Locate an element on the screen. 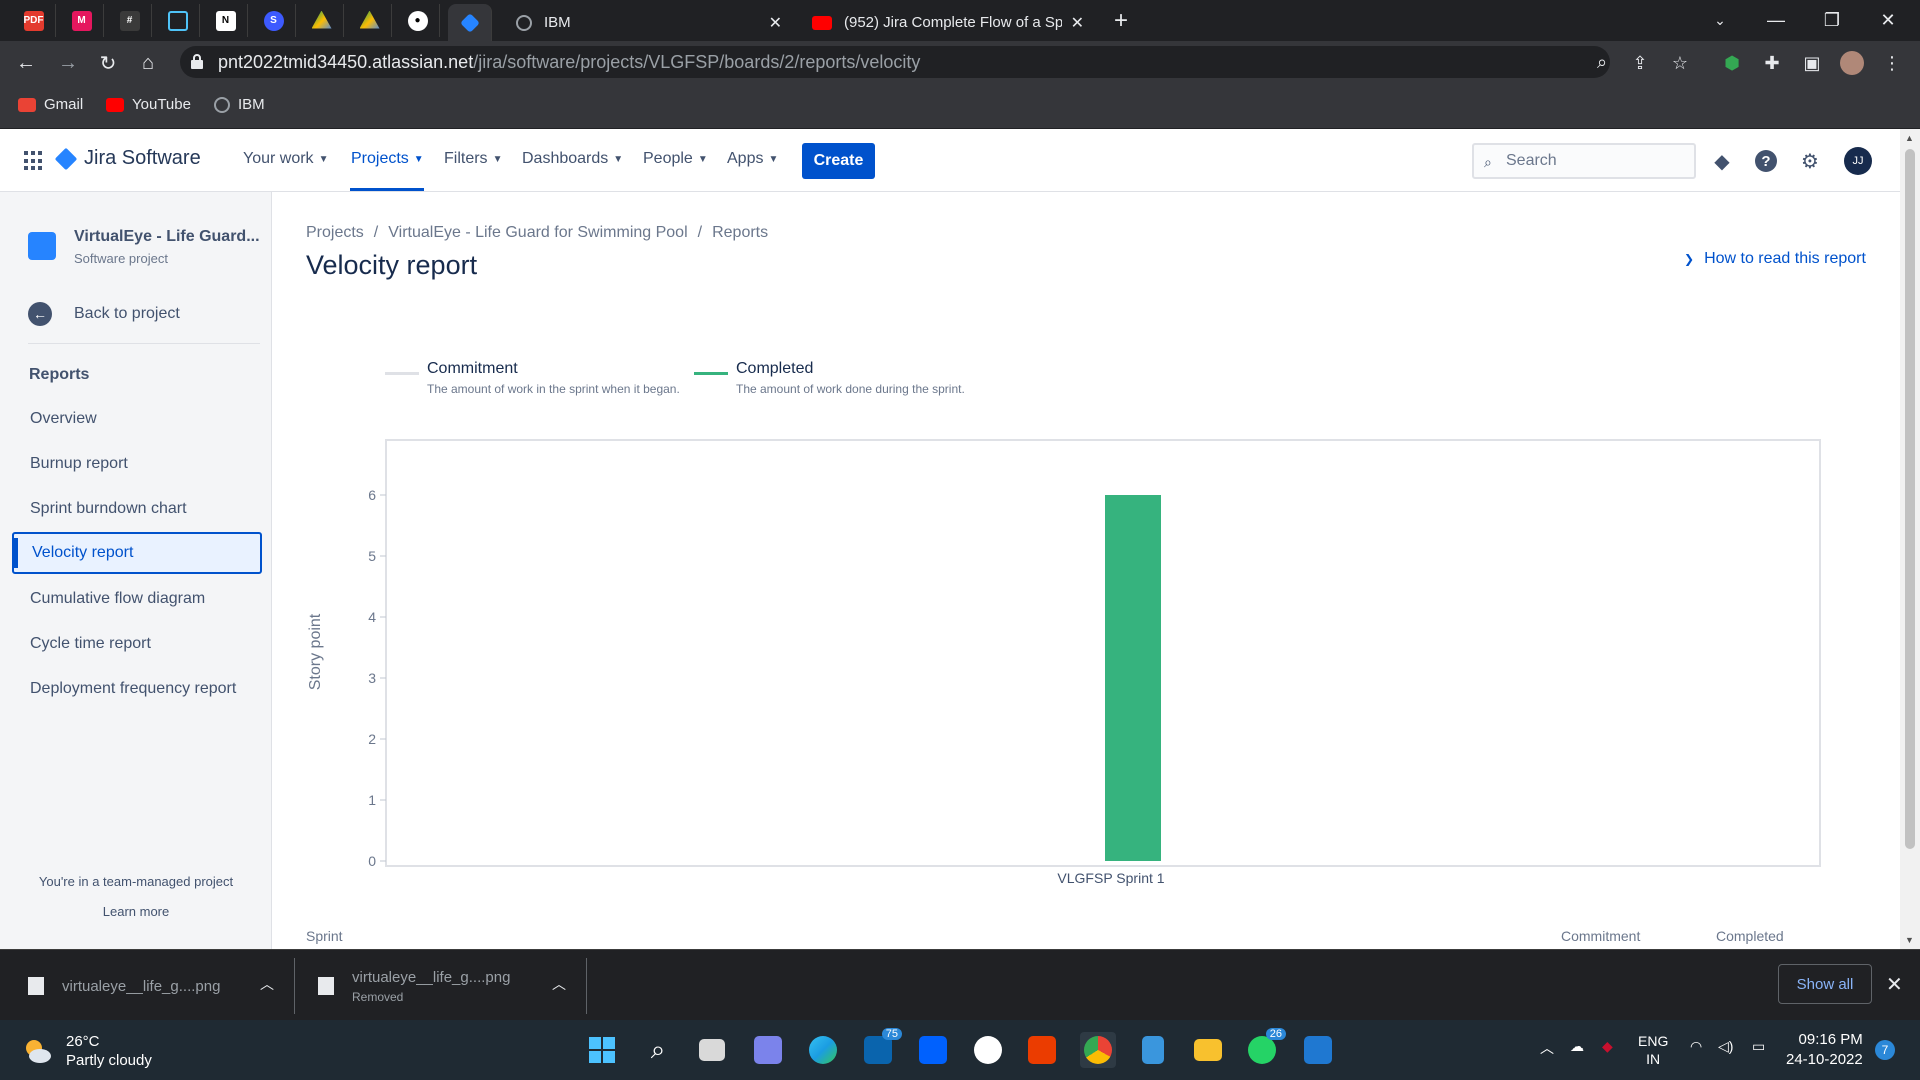 The image size is (1920, 1080). google-drive-icon is located at coordinates (369, 19).